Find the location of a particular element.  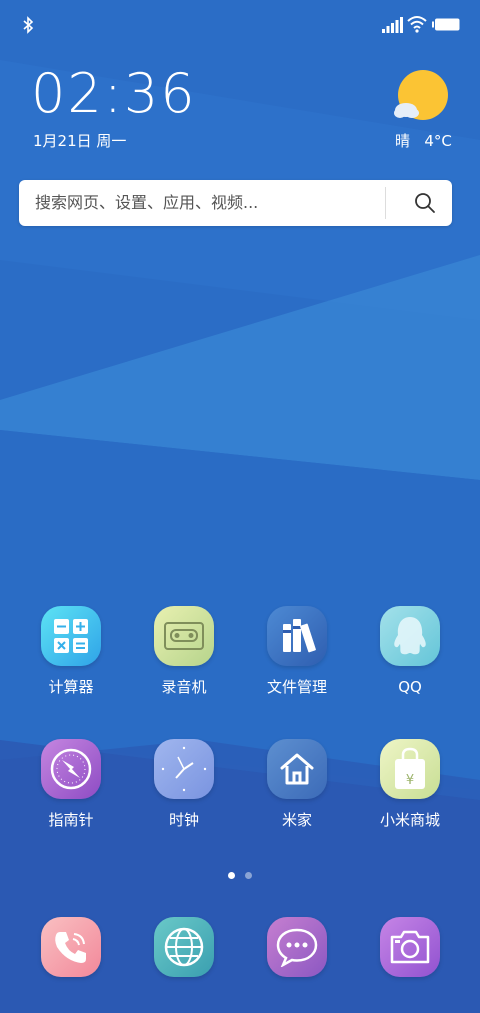

lock-clock: 02:36 is located at coordinates (114, 94).